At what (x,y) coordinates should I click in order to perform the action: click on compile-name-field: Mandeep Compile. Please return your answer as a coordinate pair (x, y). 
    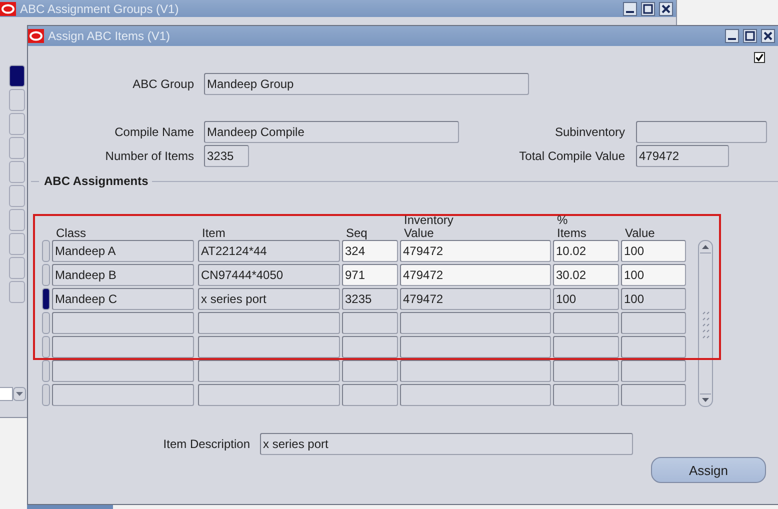
    Looking at the image, I should click on (331, 132).